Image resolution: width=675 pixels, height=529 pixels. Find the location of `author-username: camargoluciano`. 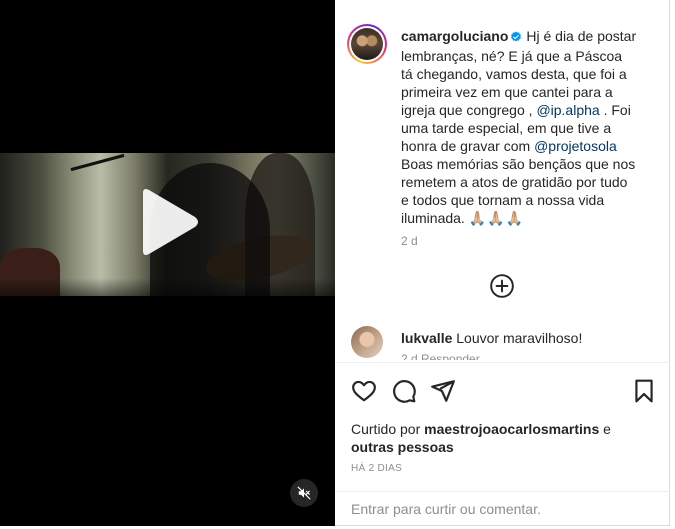

author-username: camargoluciano is located at coordinates (454, 36).